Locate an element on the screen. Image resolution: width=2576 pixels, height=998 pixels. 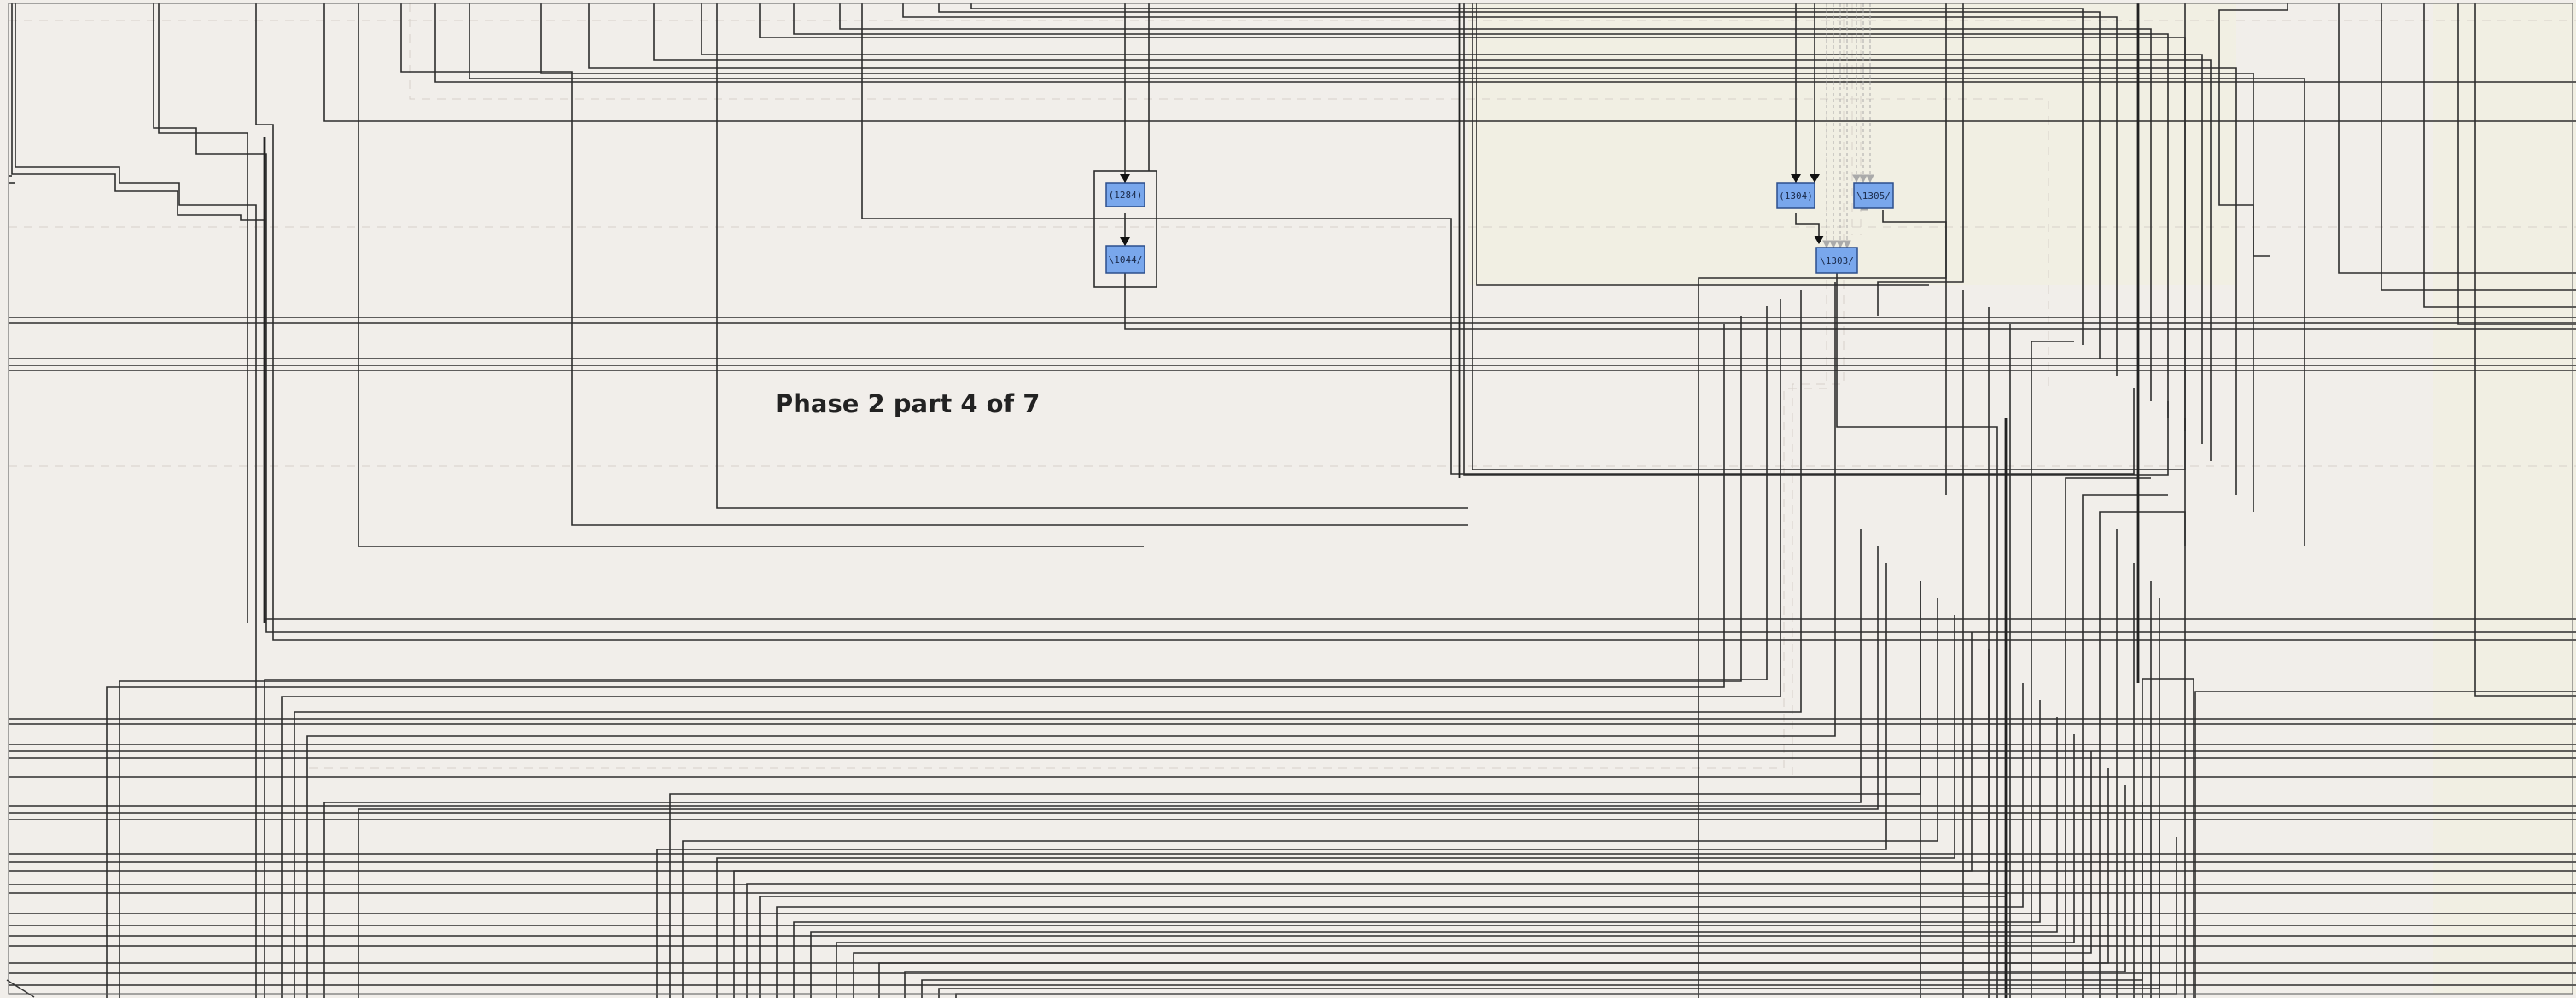
node-1044-label: \1044/ is located at coordinates (1126, 260).